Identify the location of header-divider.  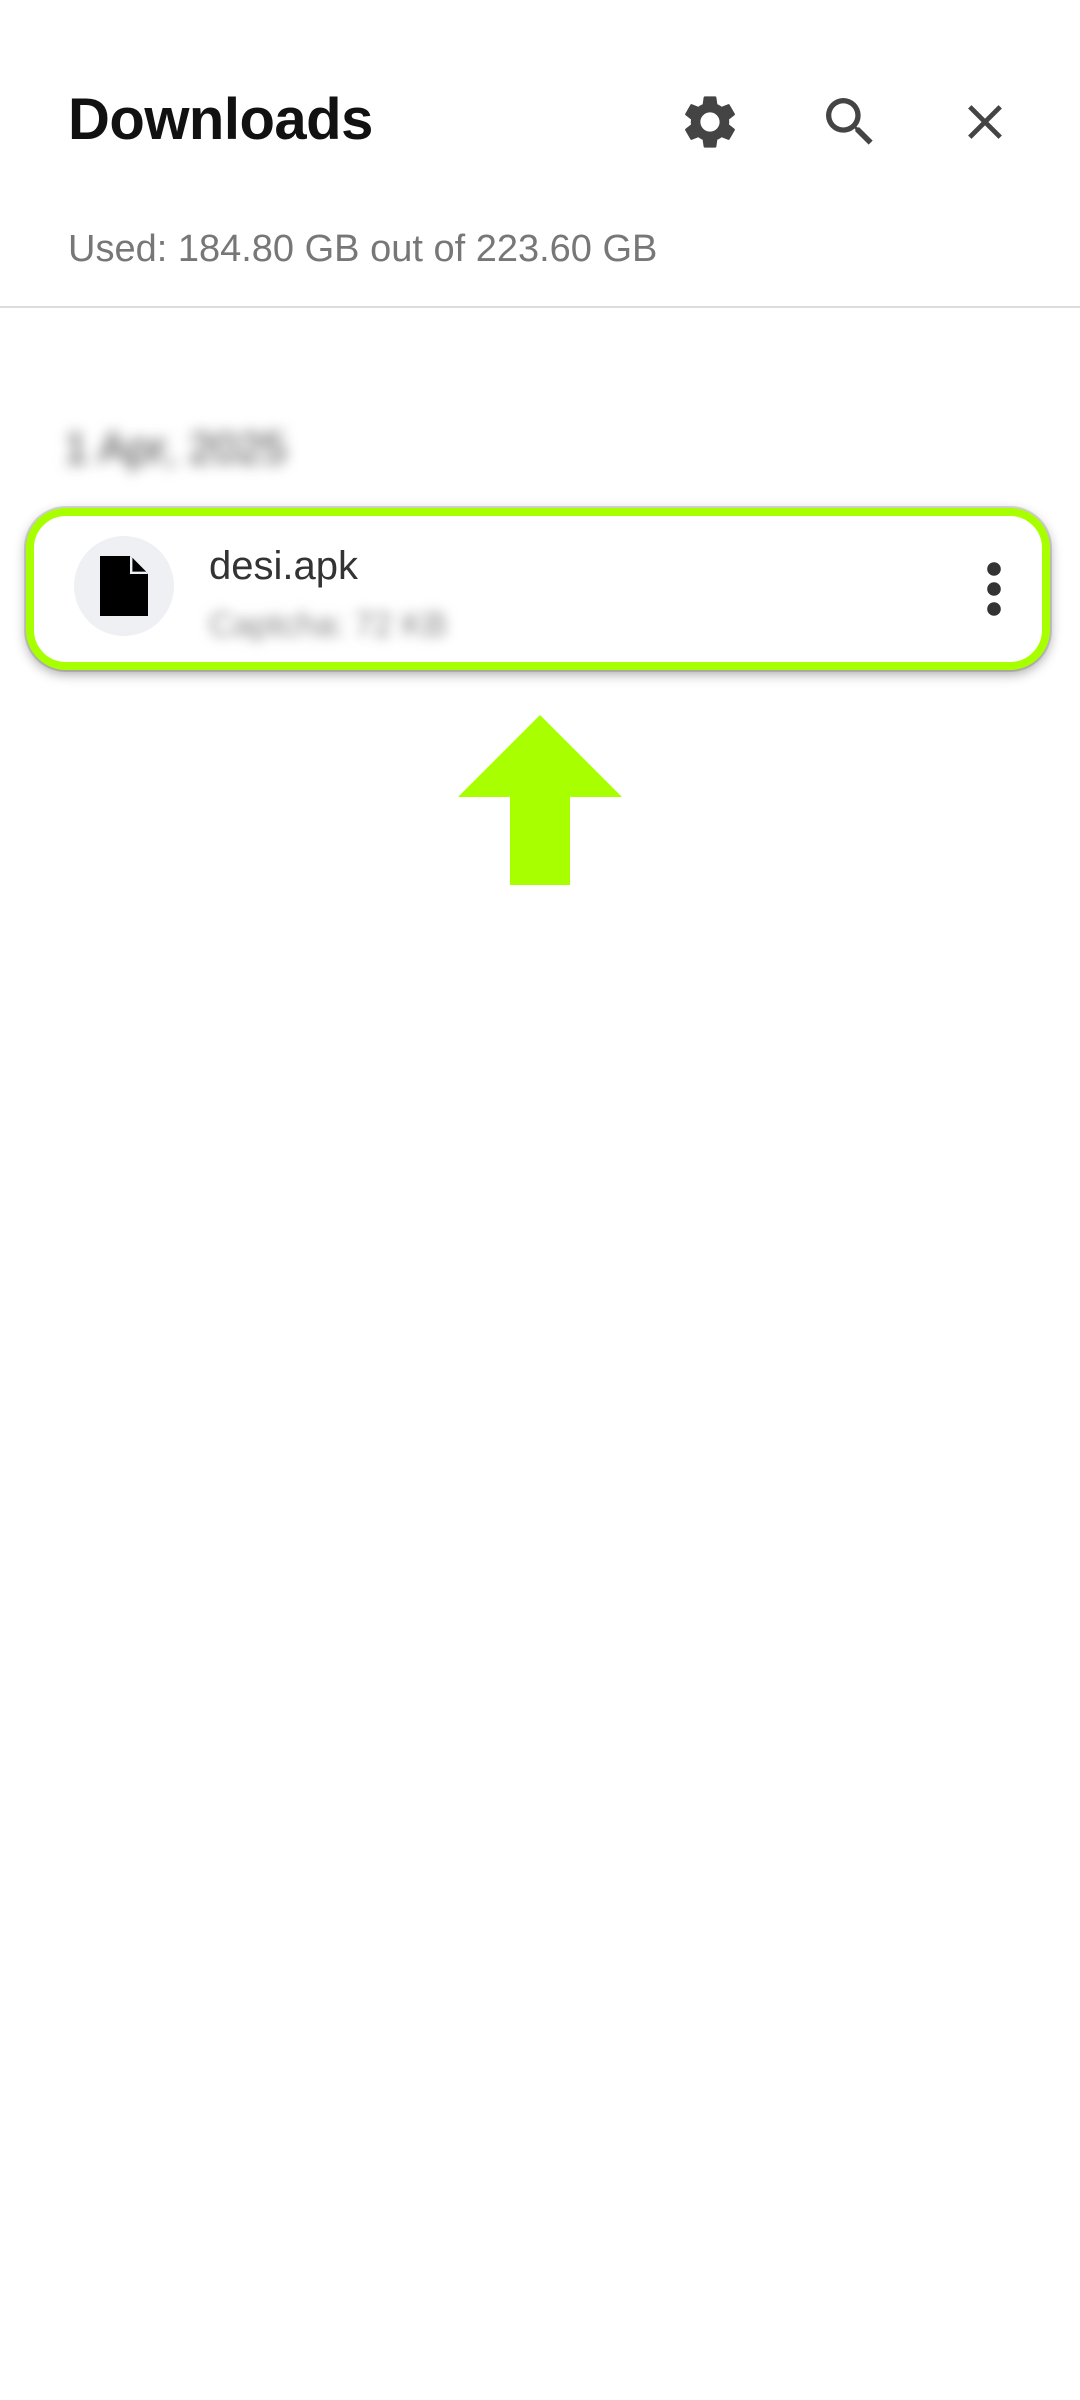
(540, 307).